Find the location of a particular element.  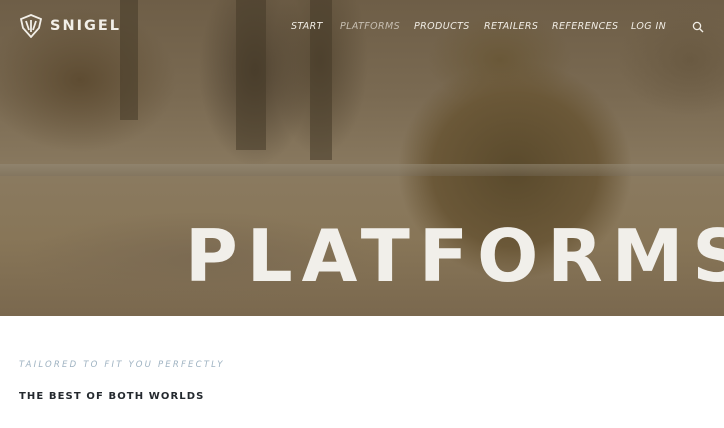

nav-item-start: START is located at coordinates (307, 26).